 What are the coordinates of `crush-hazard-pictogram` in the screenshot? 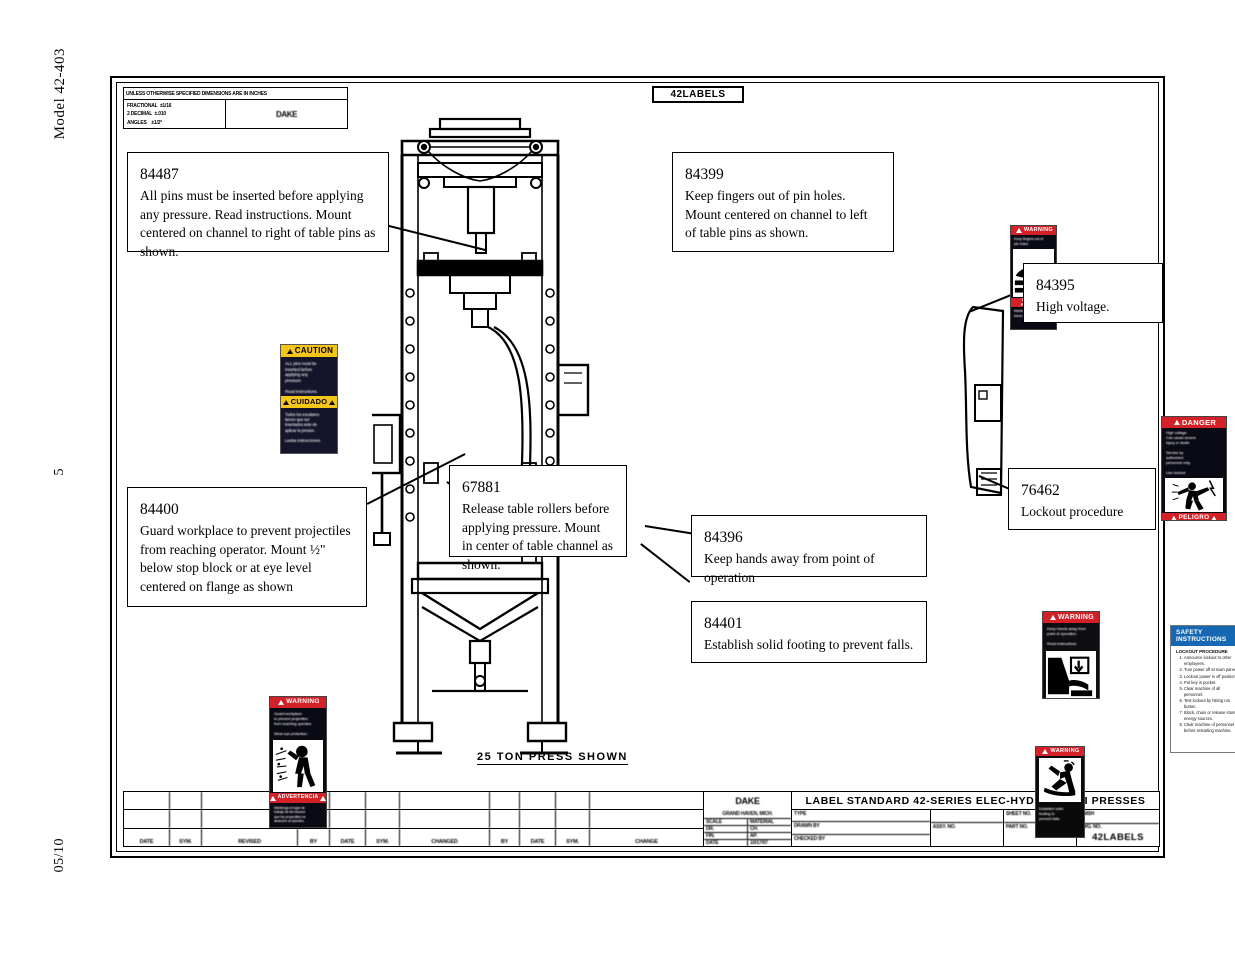 It's located at (1071, 674).